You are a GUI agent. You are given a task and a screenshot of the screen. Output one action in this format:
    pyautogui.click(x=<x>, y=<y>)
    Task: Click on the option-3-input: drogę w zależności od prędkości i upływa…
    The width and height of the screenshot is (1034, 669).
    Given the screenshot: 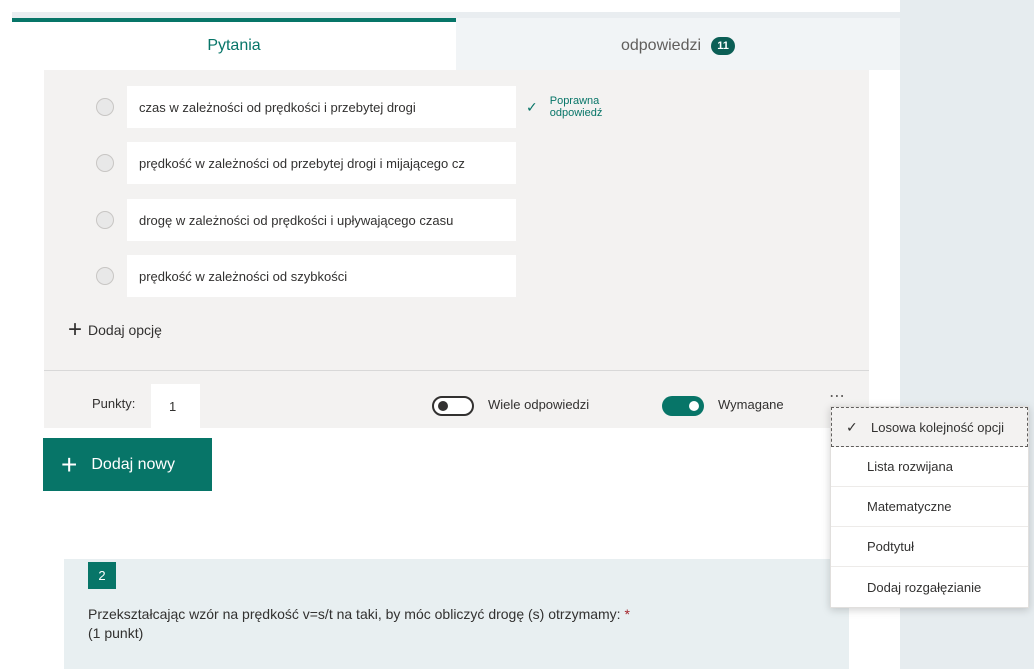 What is the action you would take?
    pyautogui.click(x=321, y=220)
    